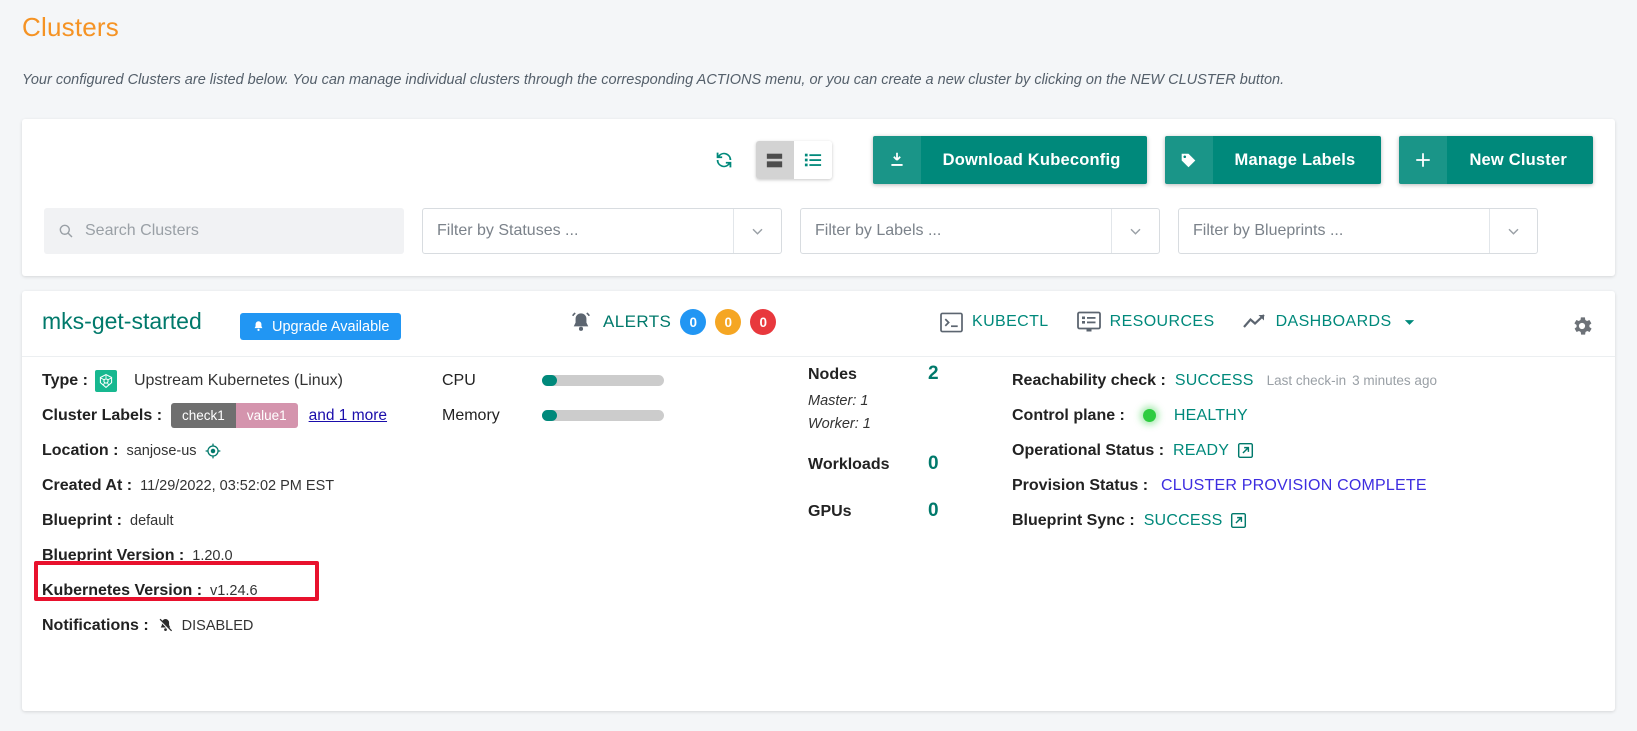  I want to click on label-chip-value: value1, so click(266, 415).